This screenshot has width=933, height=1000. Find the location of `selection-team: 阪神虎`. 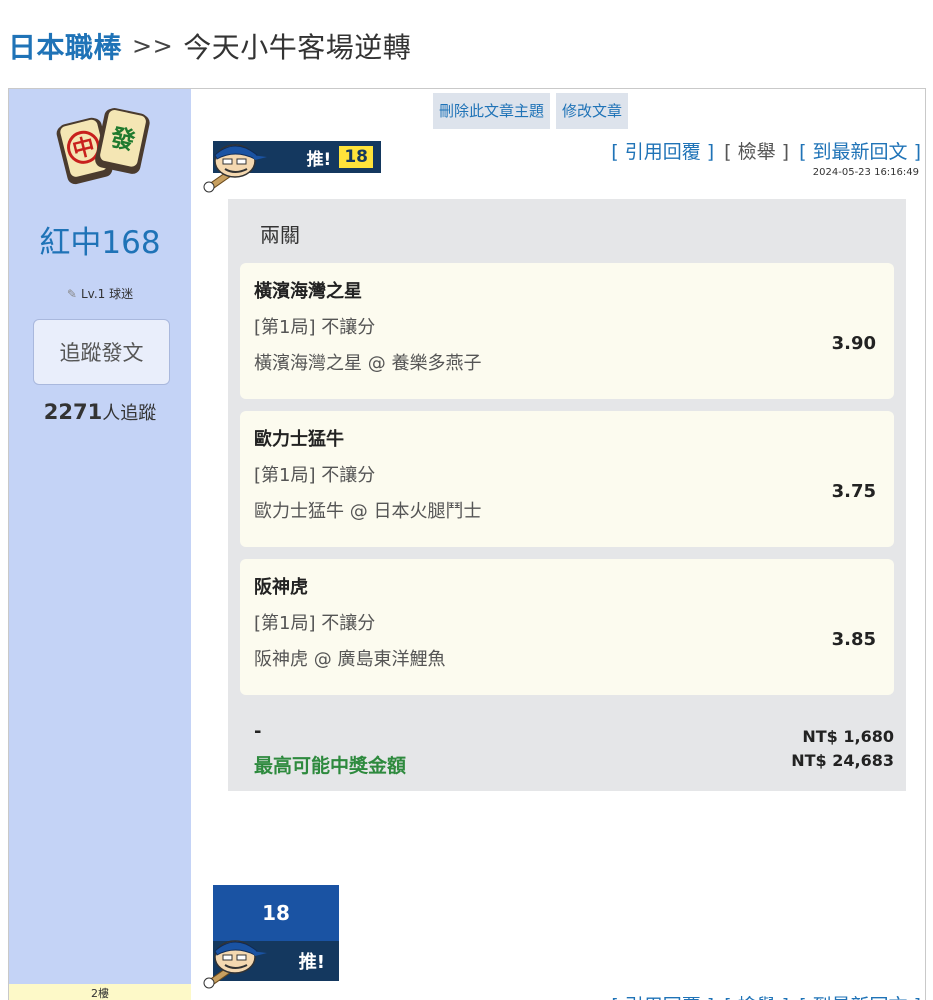

selection-team: 阪神虎 is located at coordinates (281, 587).